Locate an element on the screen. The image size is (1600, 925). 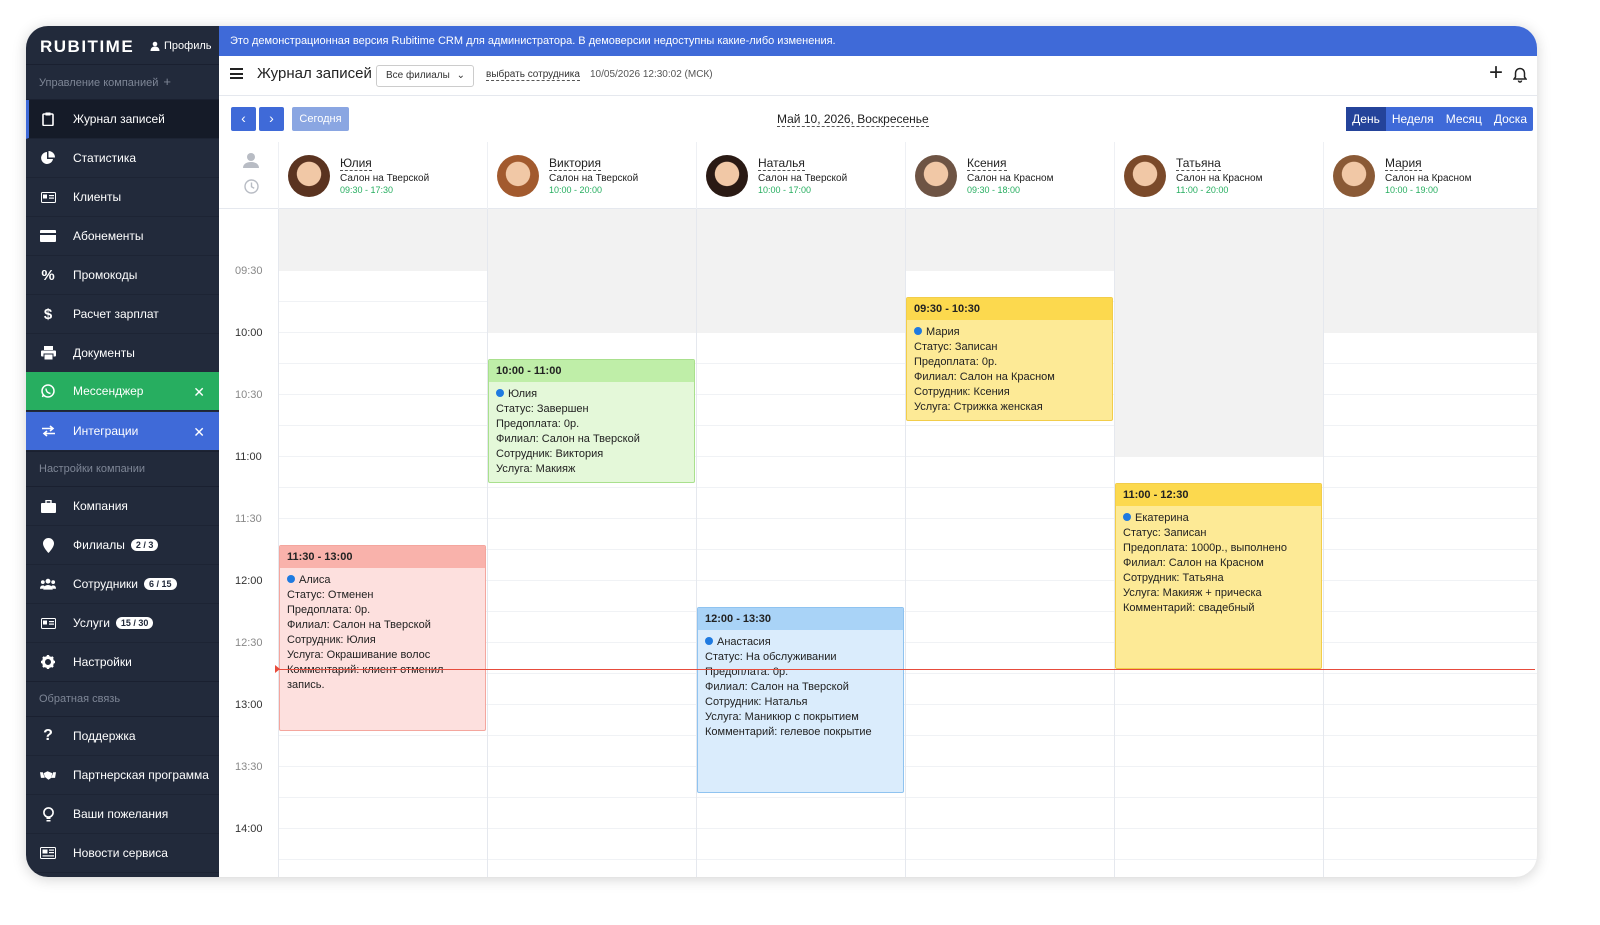
prev-day-button: ‹ is located at coordinates (243, 119).